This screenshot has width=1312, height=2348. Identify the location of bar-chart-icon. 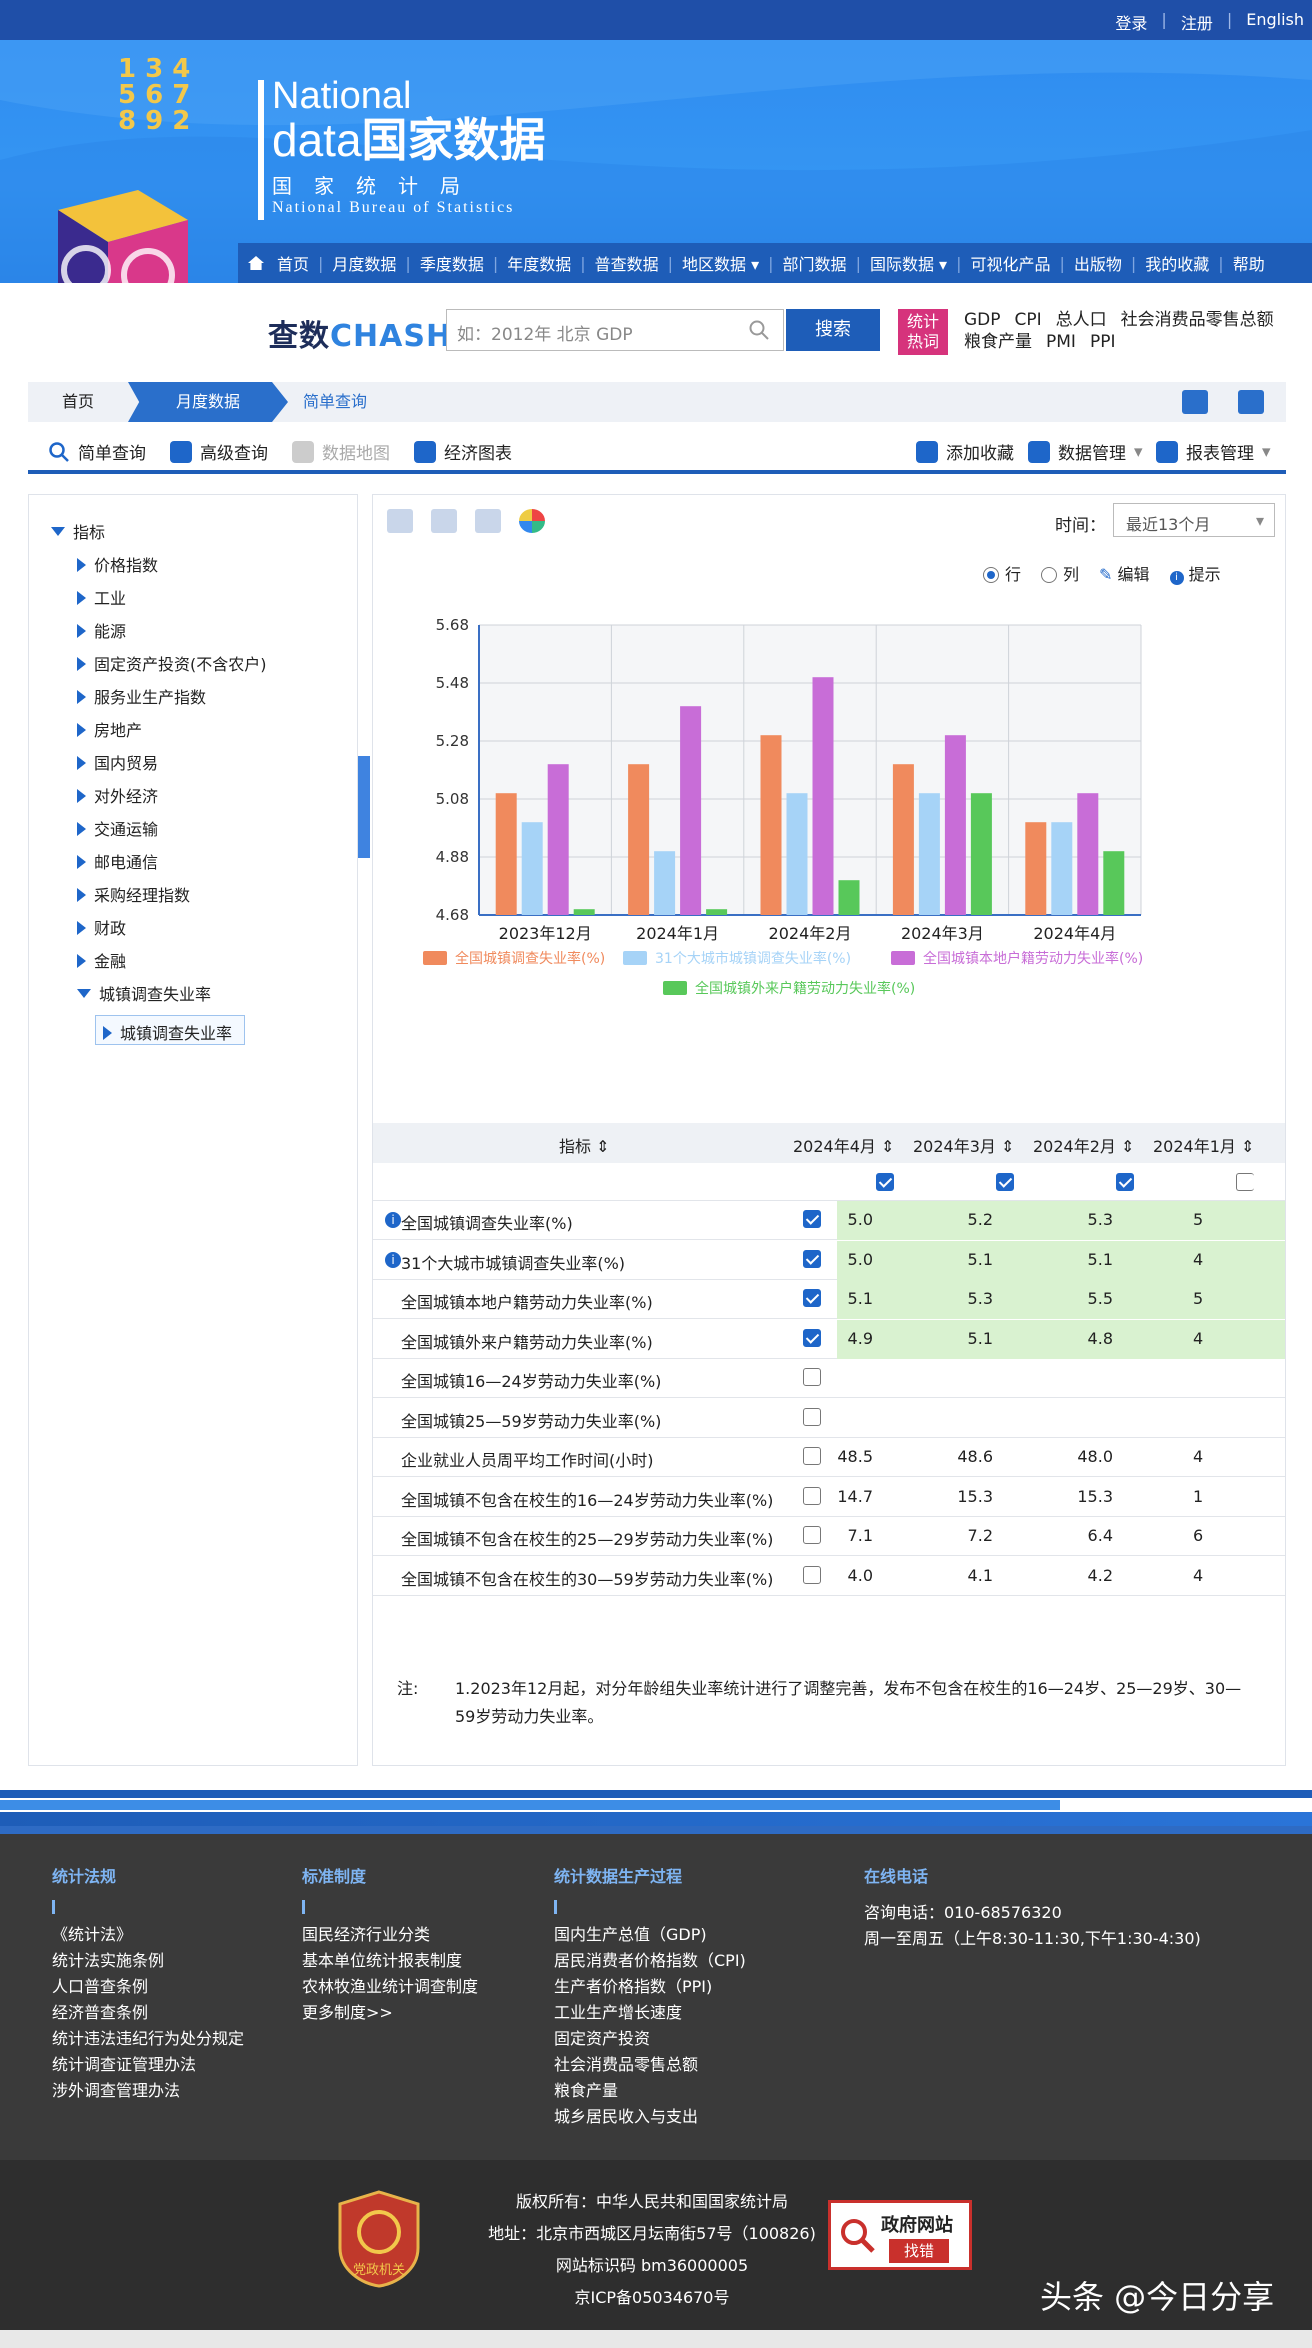
(444, 521).